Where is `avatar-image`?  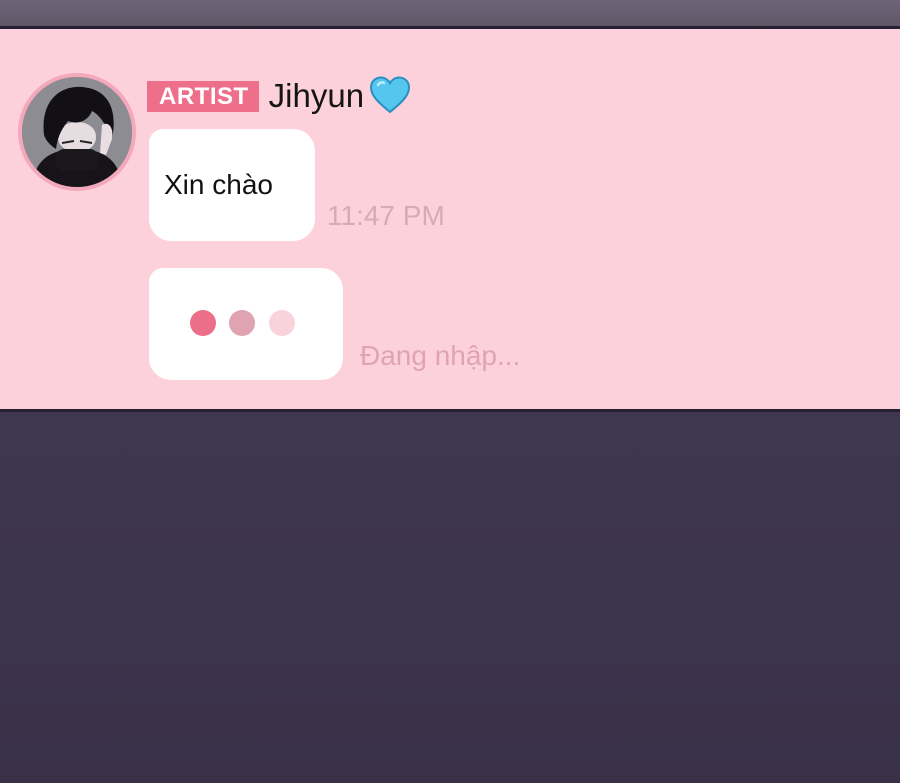
avatar-image is located at coordinates (77, 132).